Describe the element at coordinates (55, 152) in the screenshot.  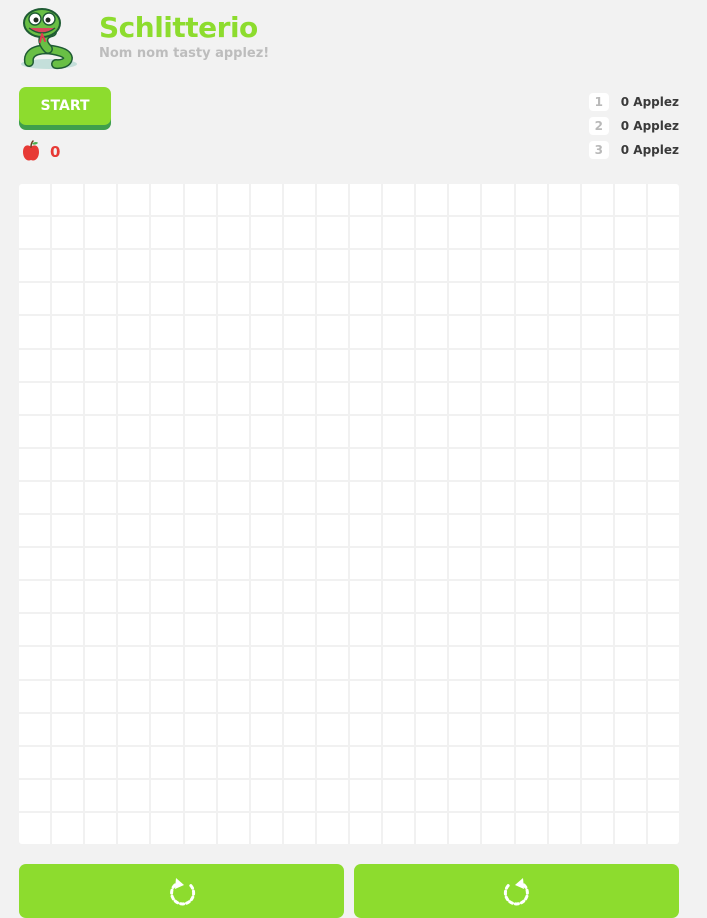
I see `score-value: 0` at that location.